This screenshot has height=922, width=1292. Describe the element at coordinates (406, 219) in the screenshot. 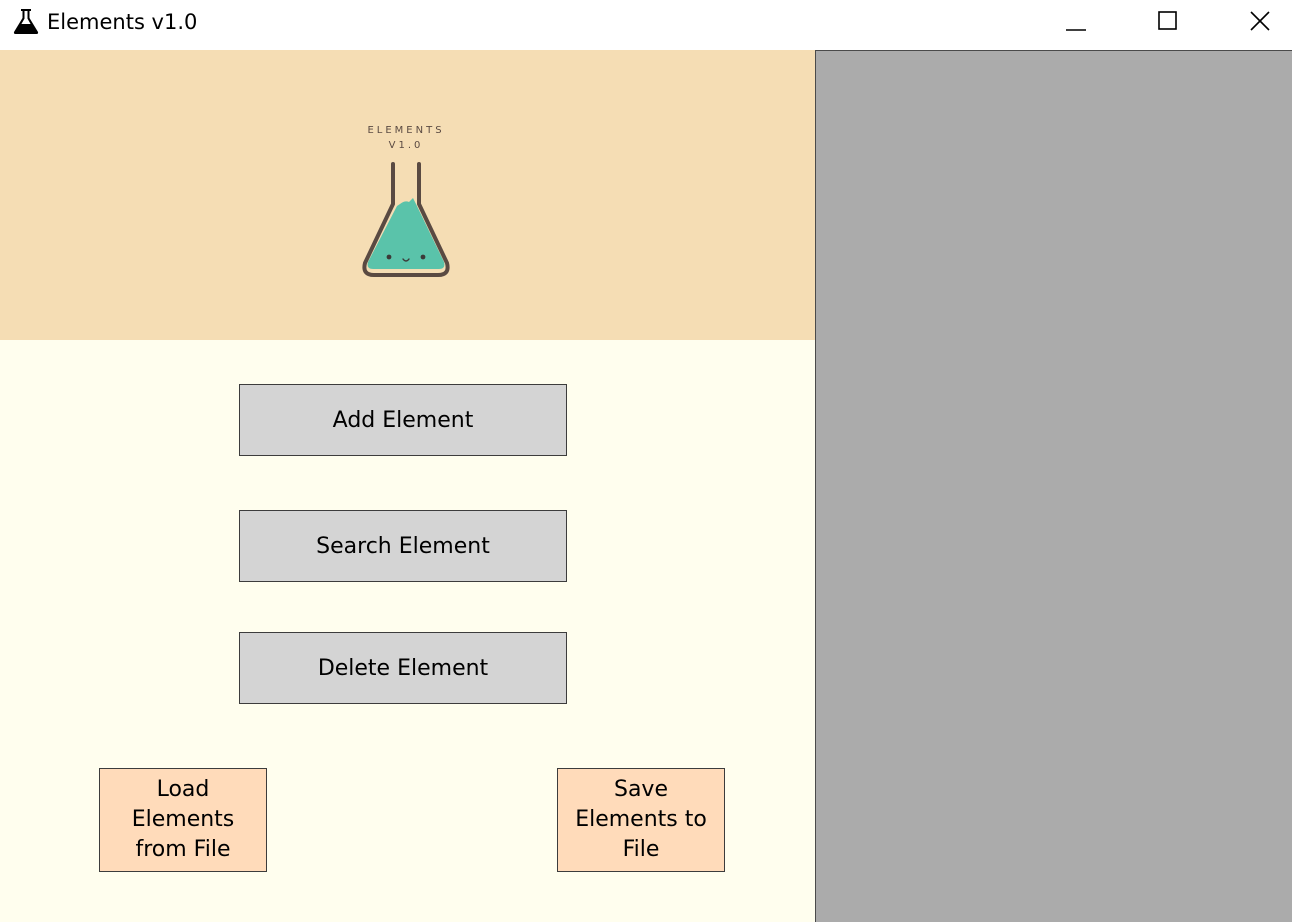

I see `flask-logo-icon` at that location.